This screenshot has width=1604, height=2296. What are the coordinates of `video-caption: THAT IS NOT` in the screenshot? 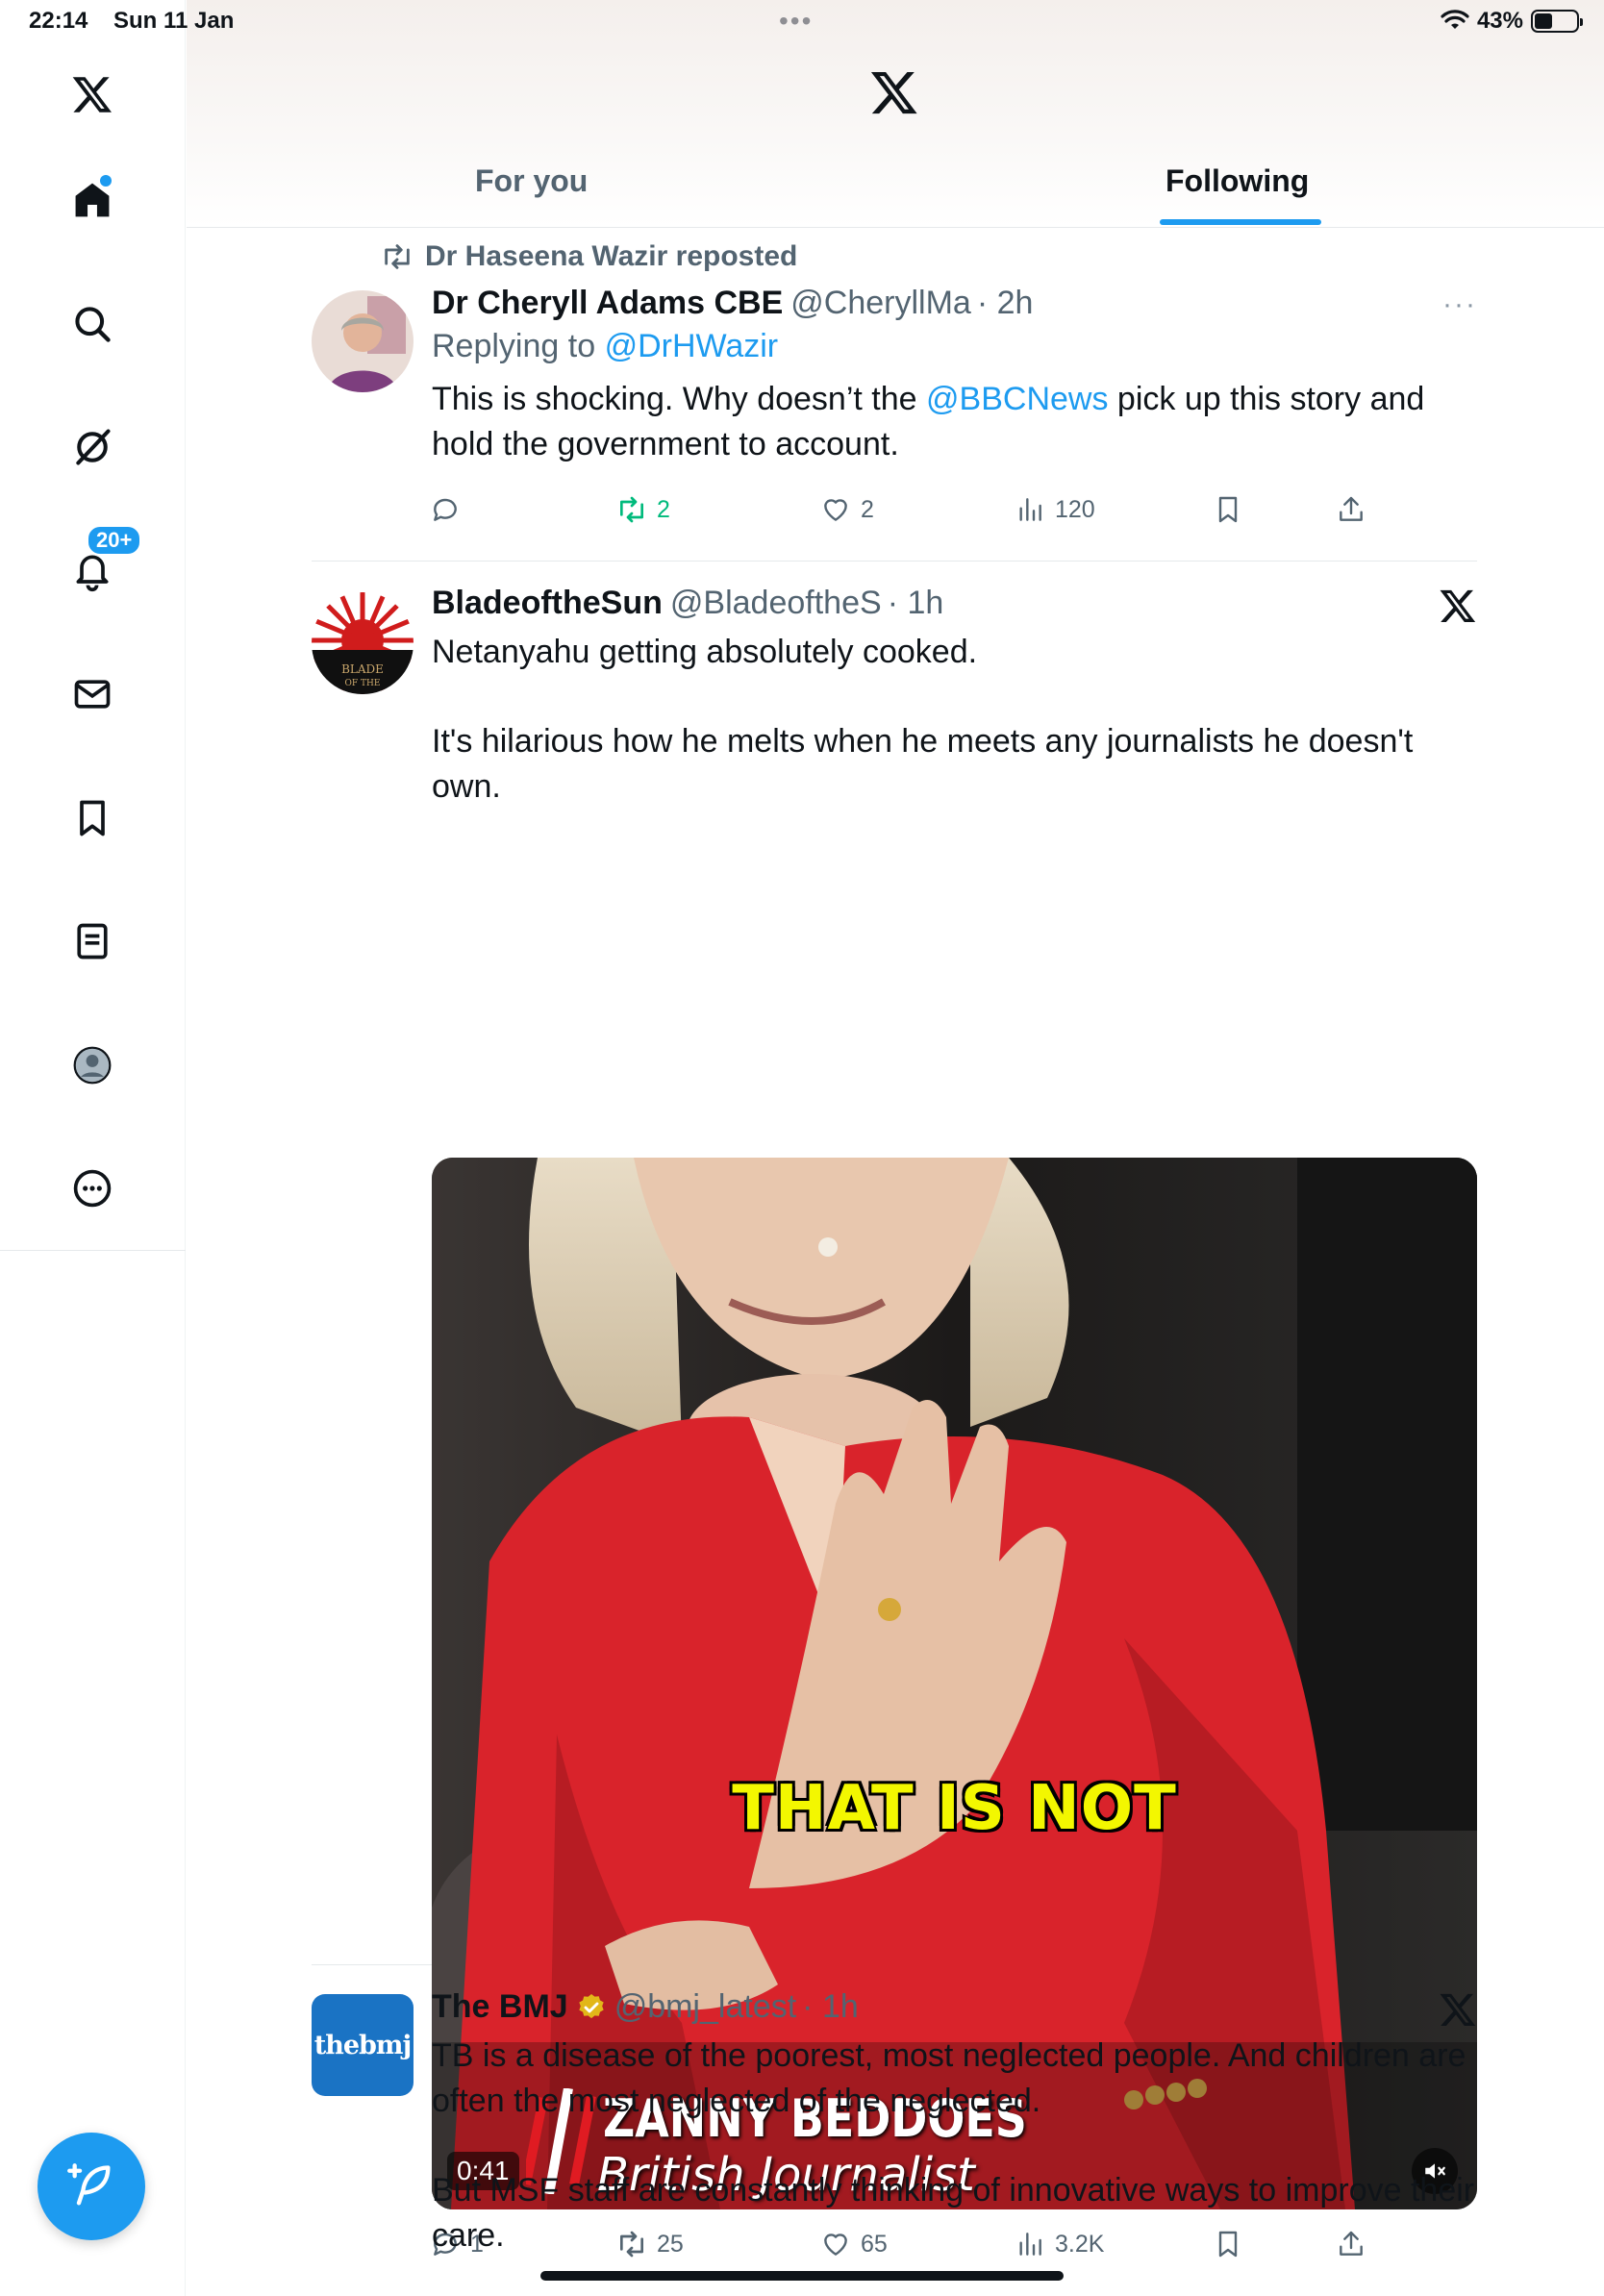 It's located at (954, 1808).